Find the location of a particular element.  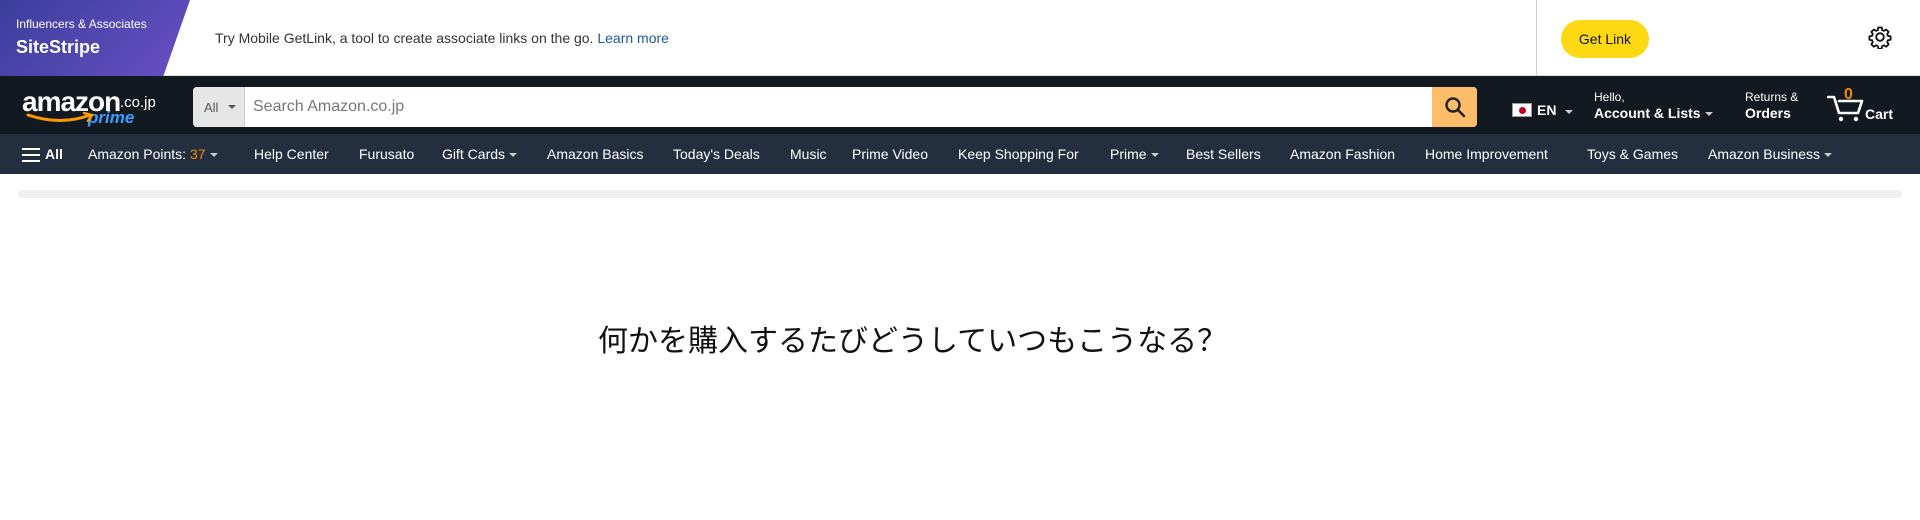

japan-flag-icon is located at coordinates (1522, 110).